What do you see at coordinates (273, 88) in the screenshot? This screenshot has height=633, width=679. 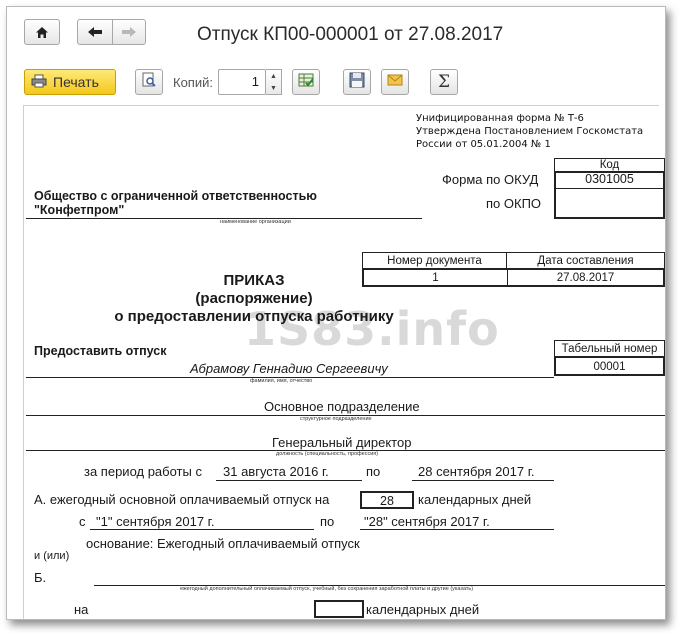 I see `spinner-down-icon: ▼` at bounding box center [273, 88].